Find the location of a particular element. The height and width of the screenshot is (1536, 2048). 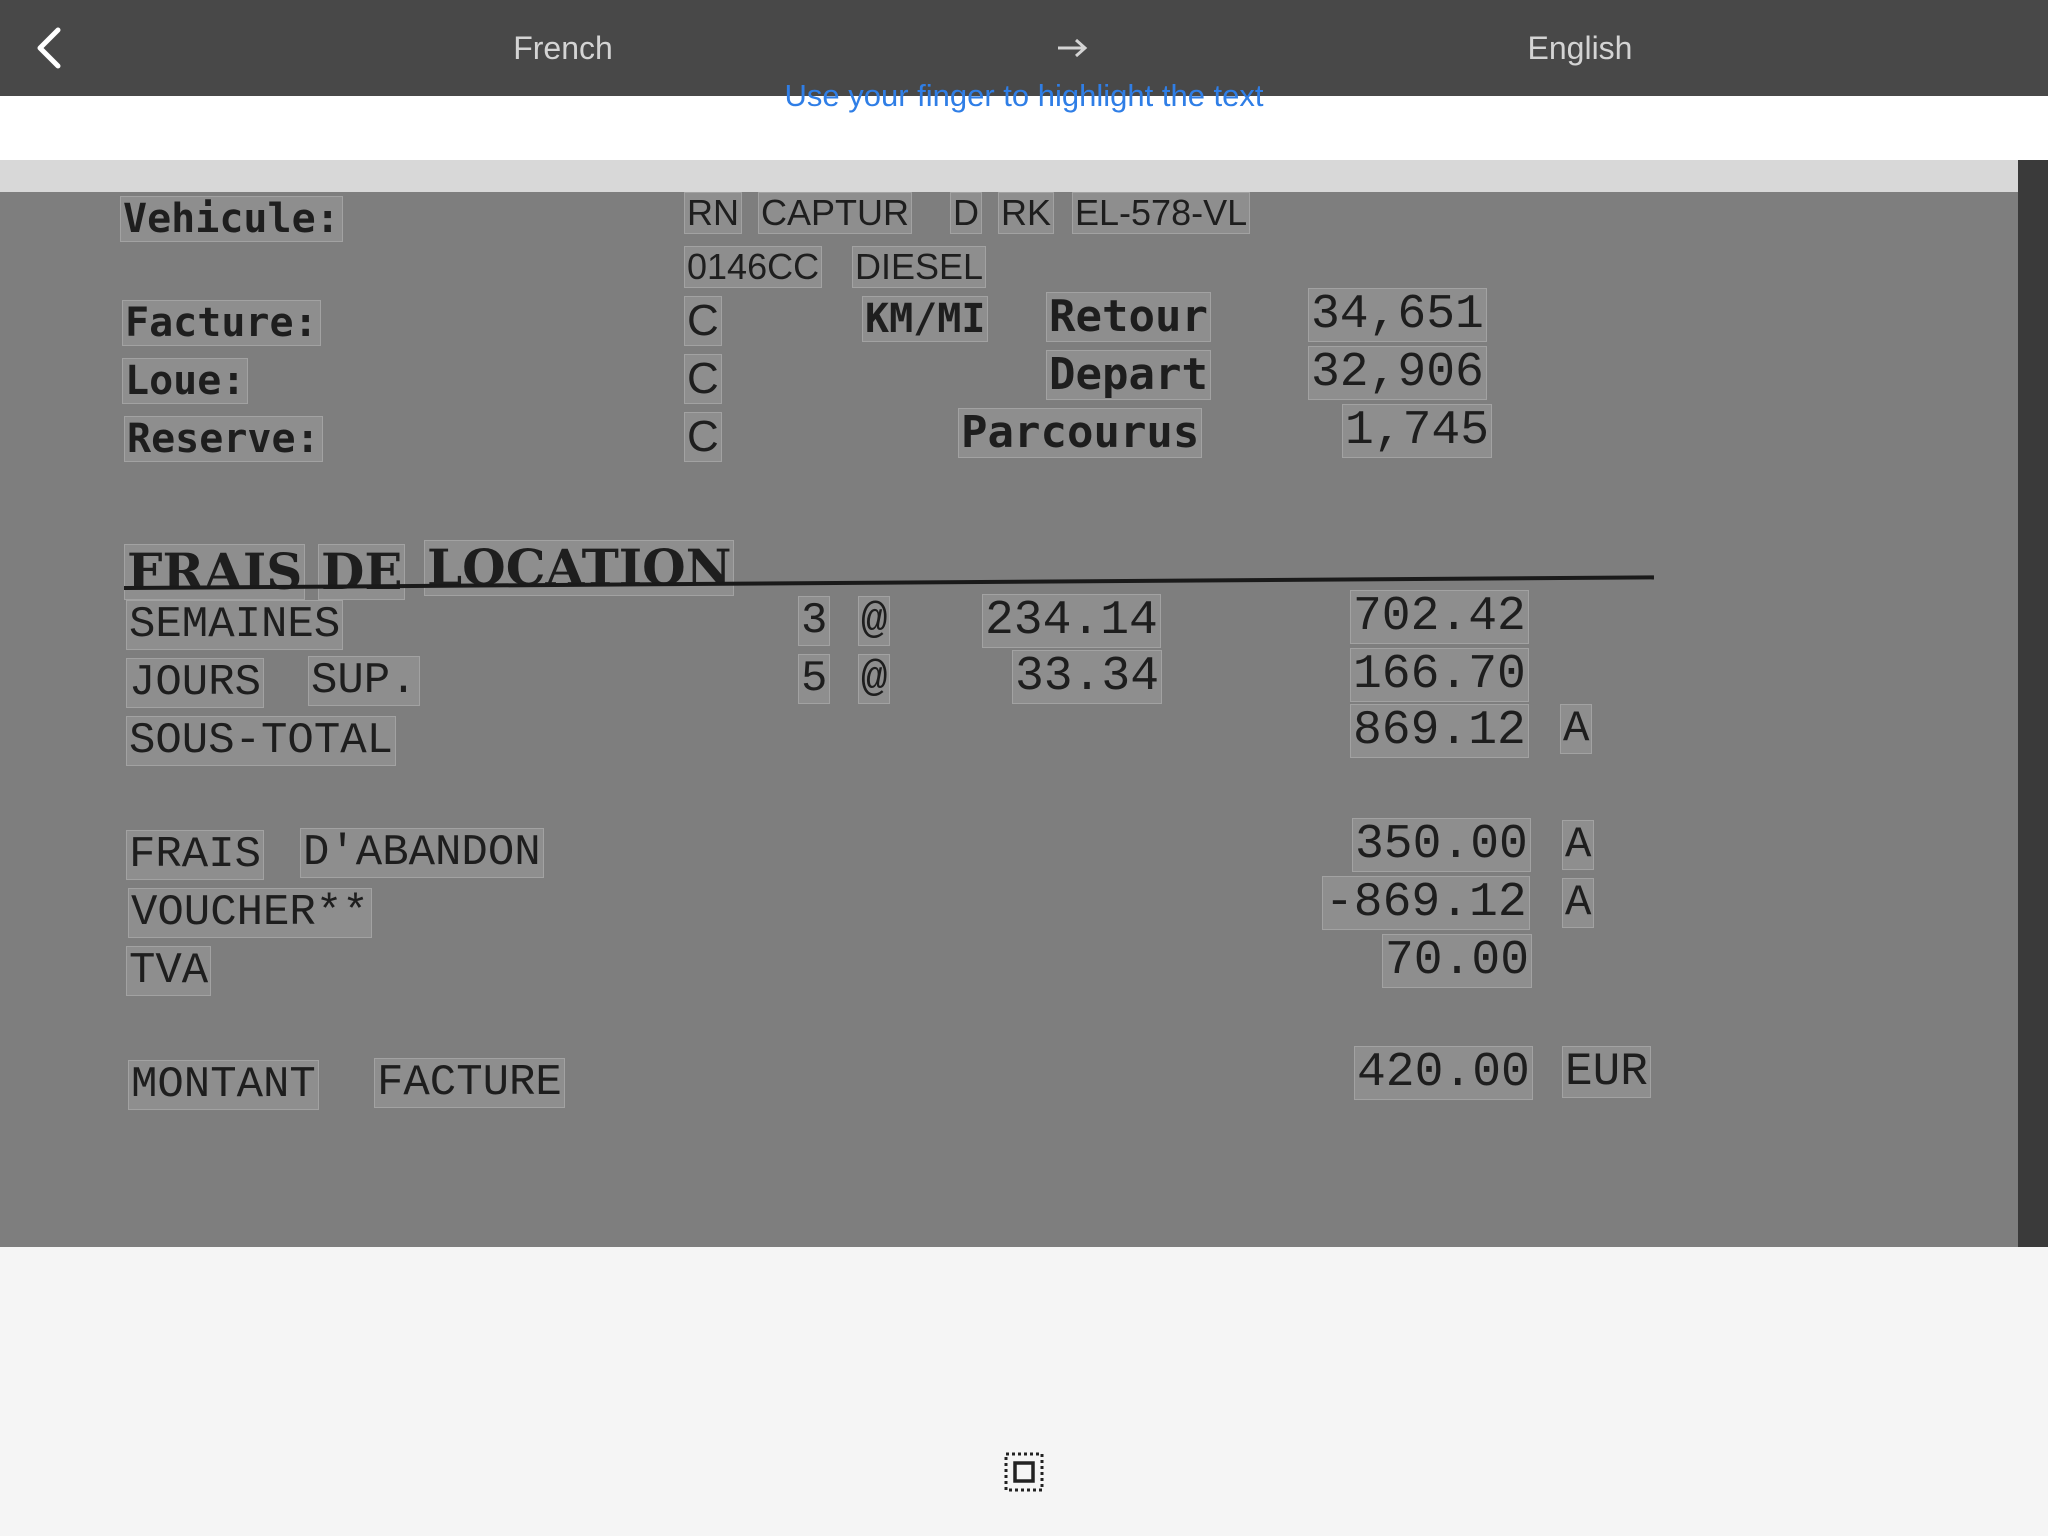

mileage-value: 32,906 is located at coordinates (1397, 373).